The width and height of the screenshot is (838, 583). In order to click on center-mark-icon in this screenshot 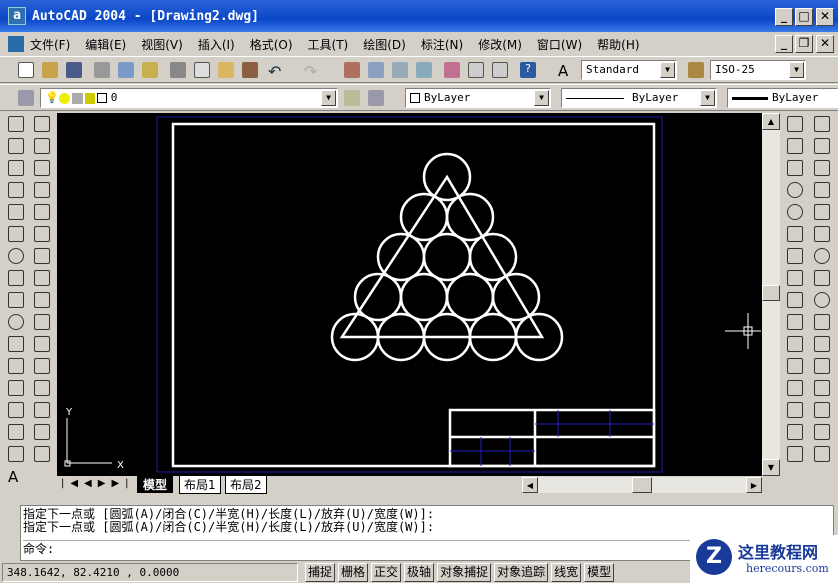, I will do `click(795, 366)`.